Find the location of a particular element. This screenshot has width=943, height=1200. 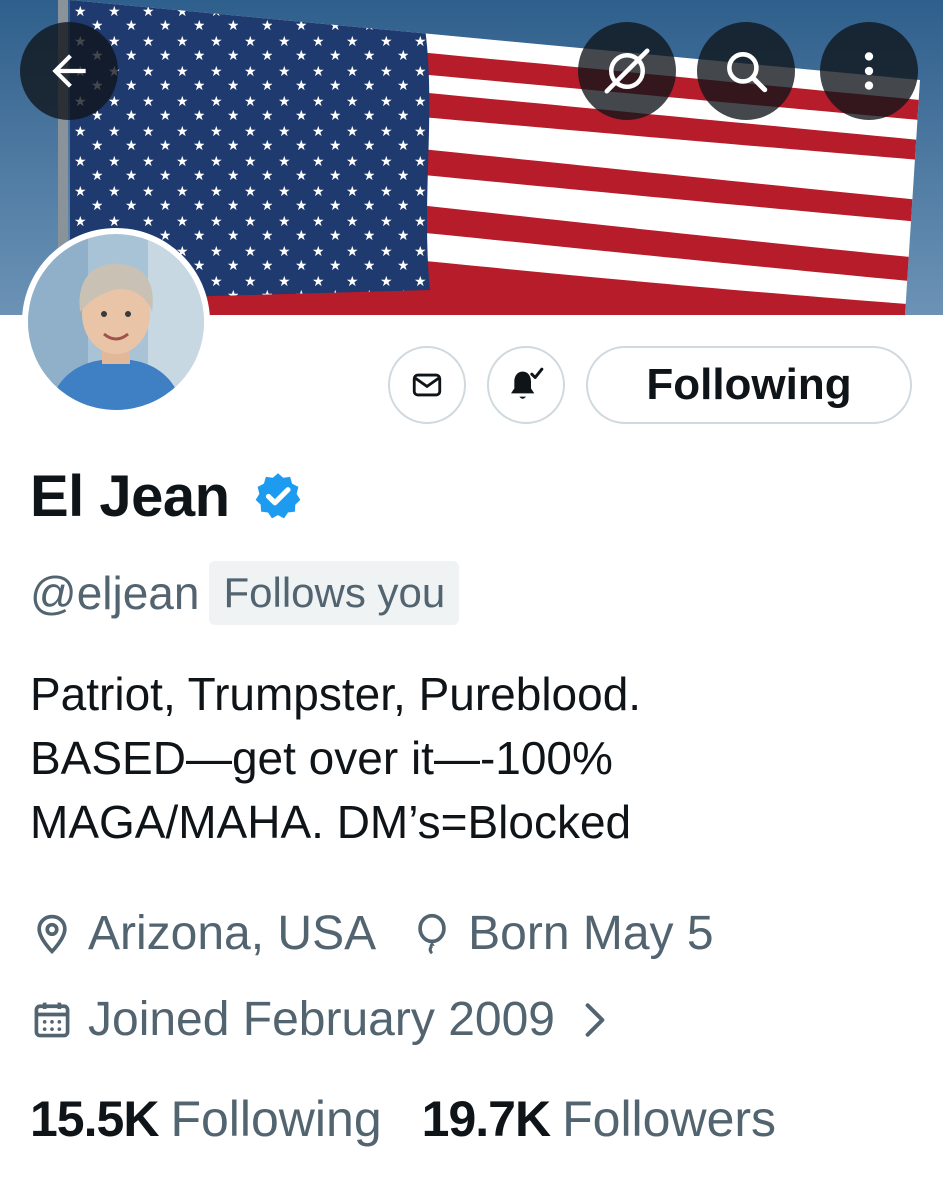

profile-name-row: El Jean is located at coordinates (167, 496).